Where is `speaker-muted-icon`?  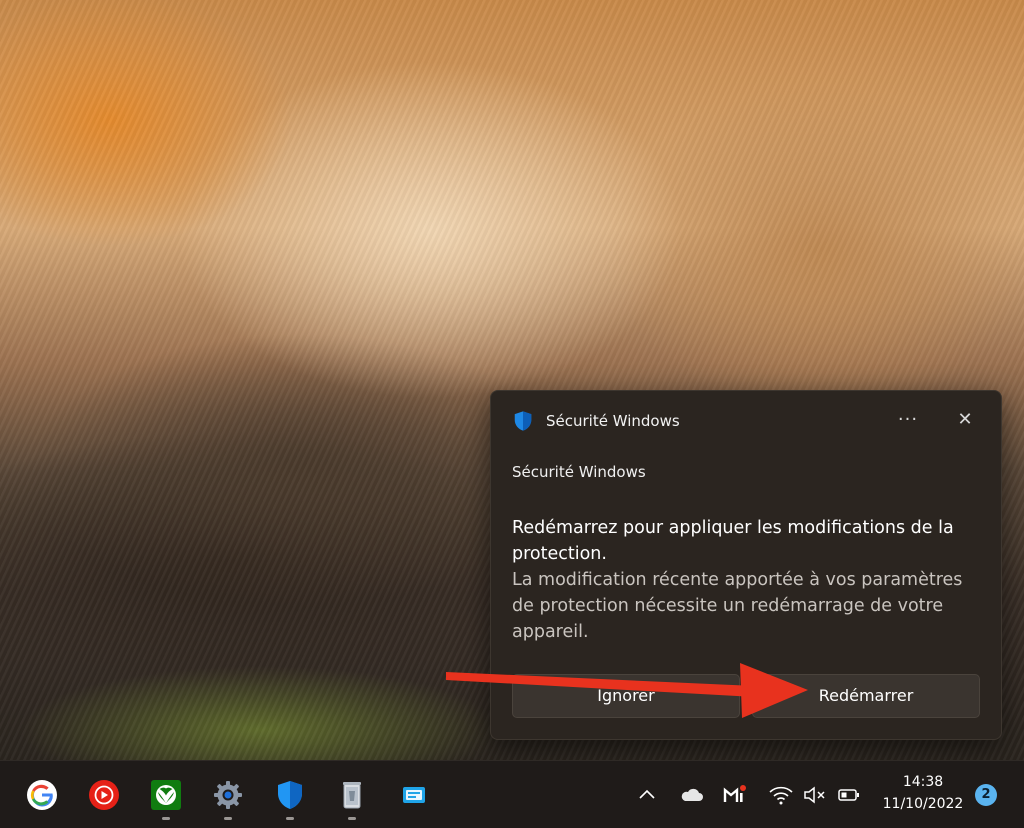
speaker-muted-icon is located at coordinates (815, 795).